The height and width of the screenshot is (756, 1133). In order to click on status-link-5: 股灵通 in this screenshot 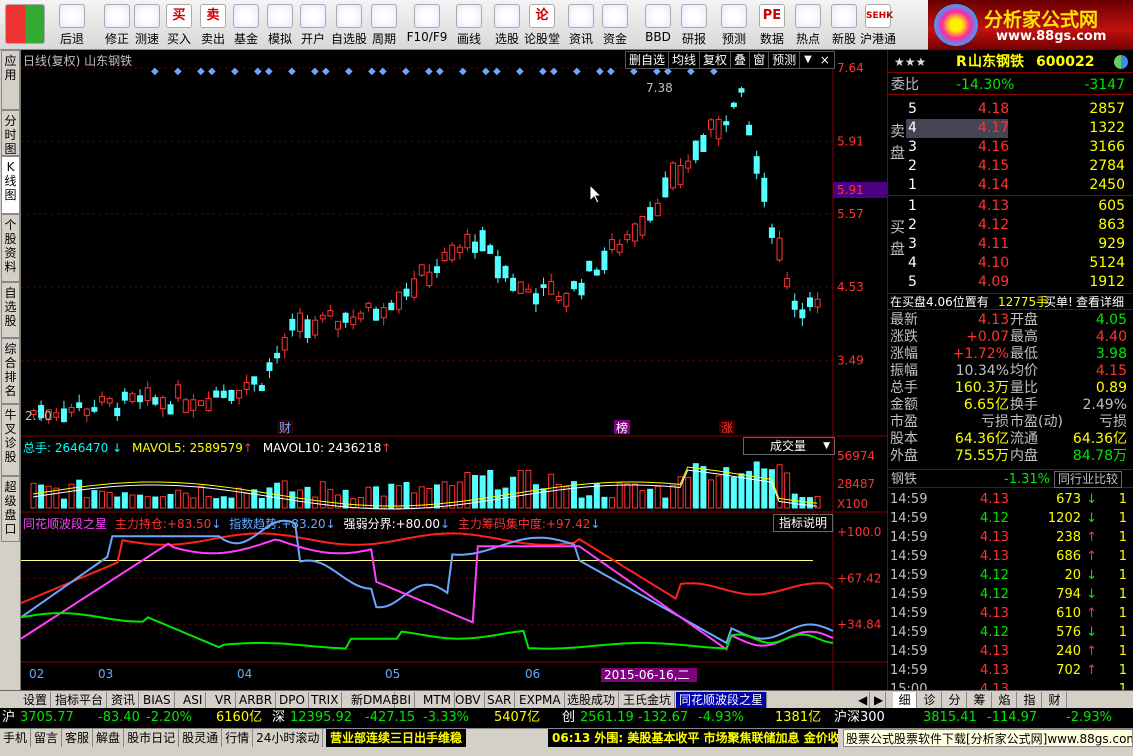, I will do `click(201, 738)`.